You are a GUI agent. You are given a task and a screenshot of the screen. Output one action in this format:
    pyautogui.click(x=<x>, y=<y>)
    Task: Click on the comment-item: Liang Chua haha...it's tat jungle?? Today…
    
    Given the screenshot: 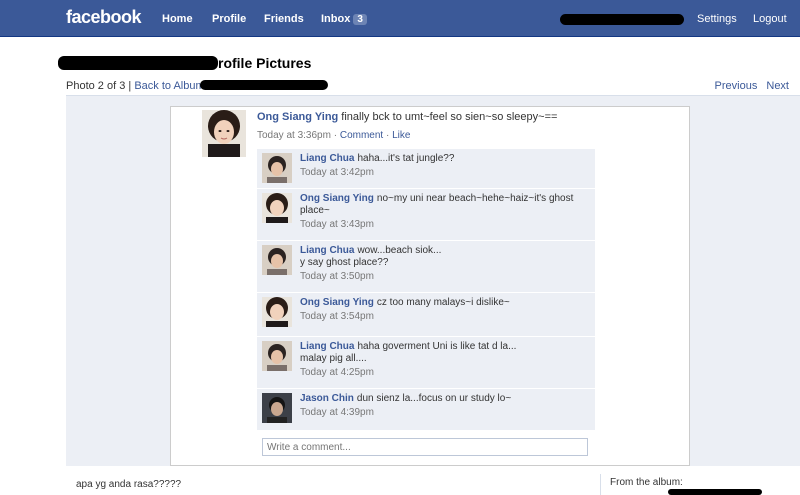 What is the action you would take?
    pyautogui.click(x=426, y=169)
    